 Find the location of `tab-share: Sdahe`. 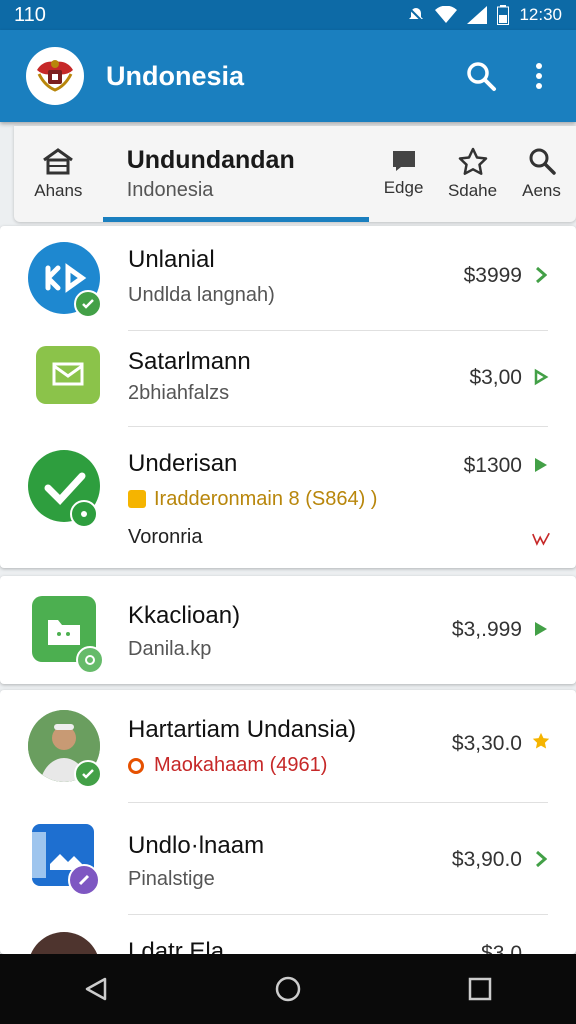

tab-share: Sdahe is located at coordinates (472, 174).